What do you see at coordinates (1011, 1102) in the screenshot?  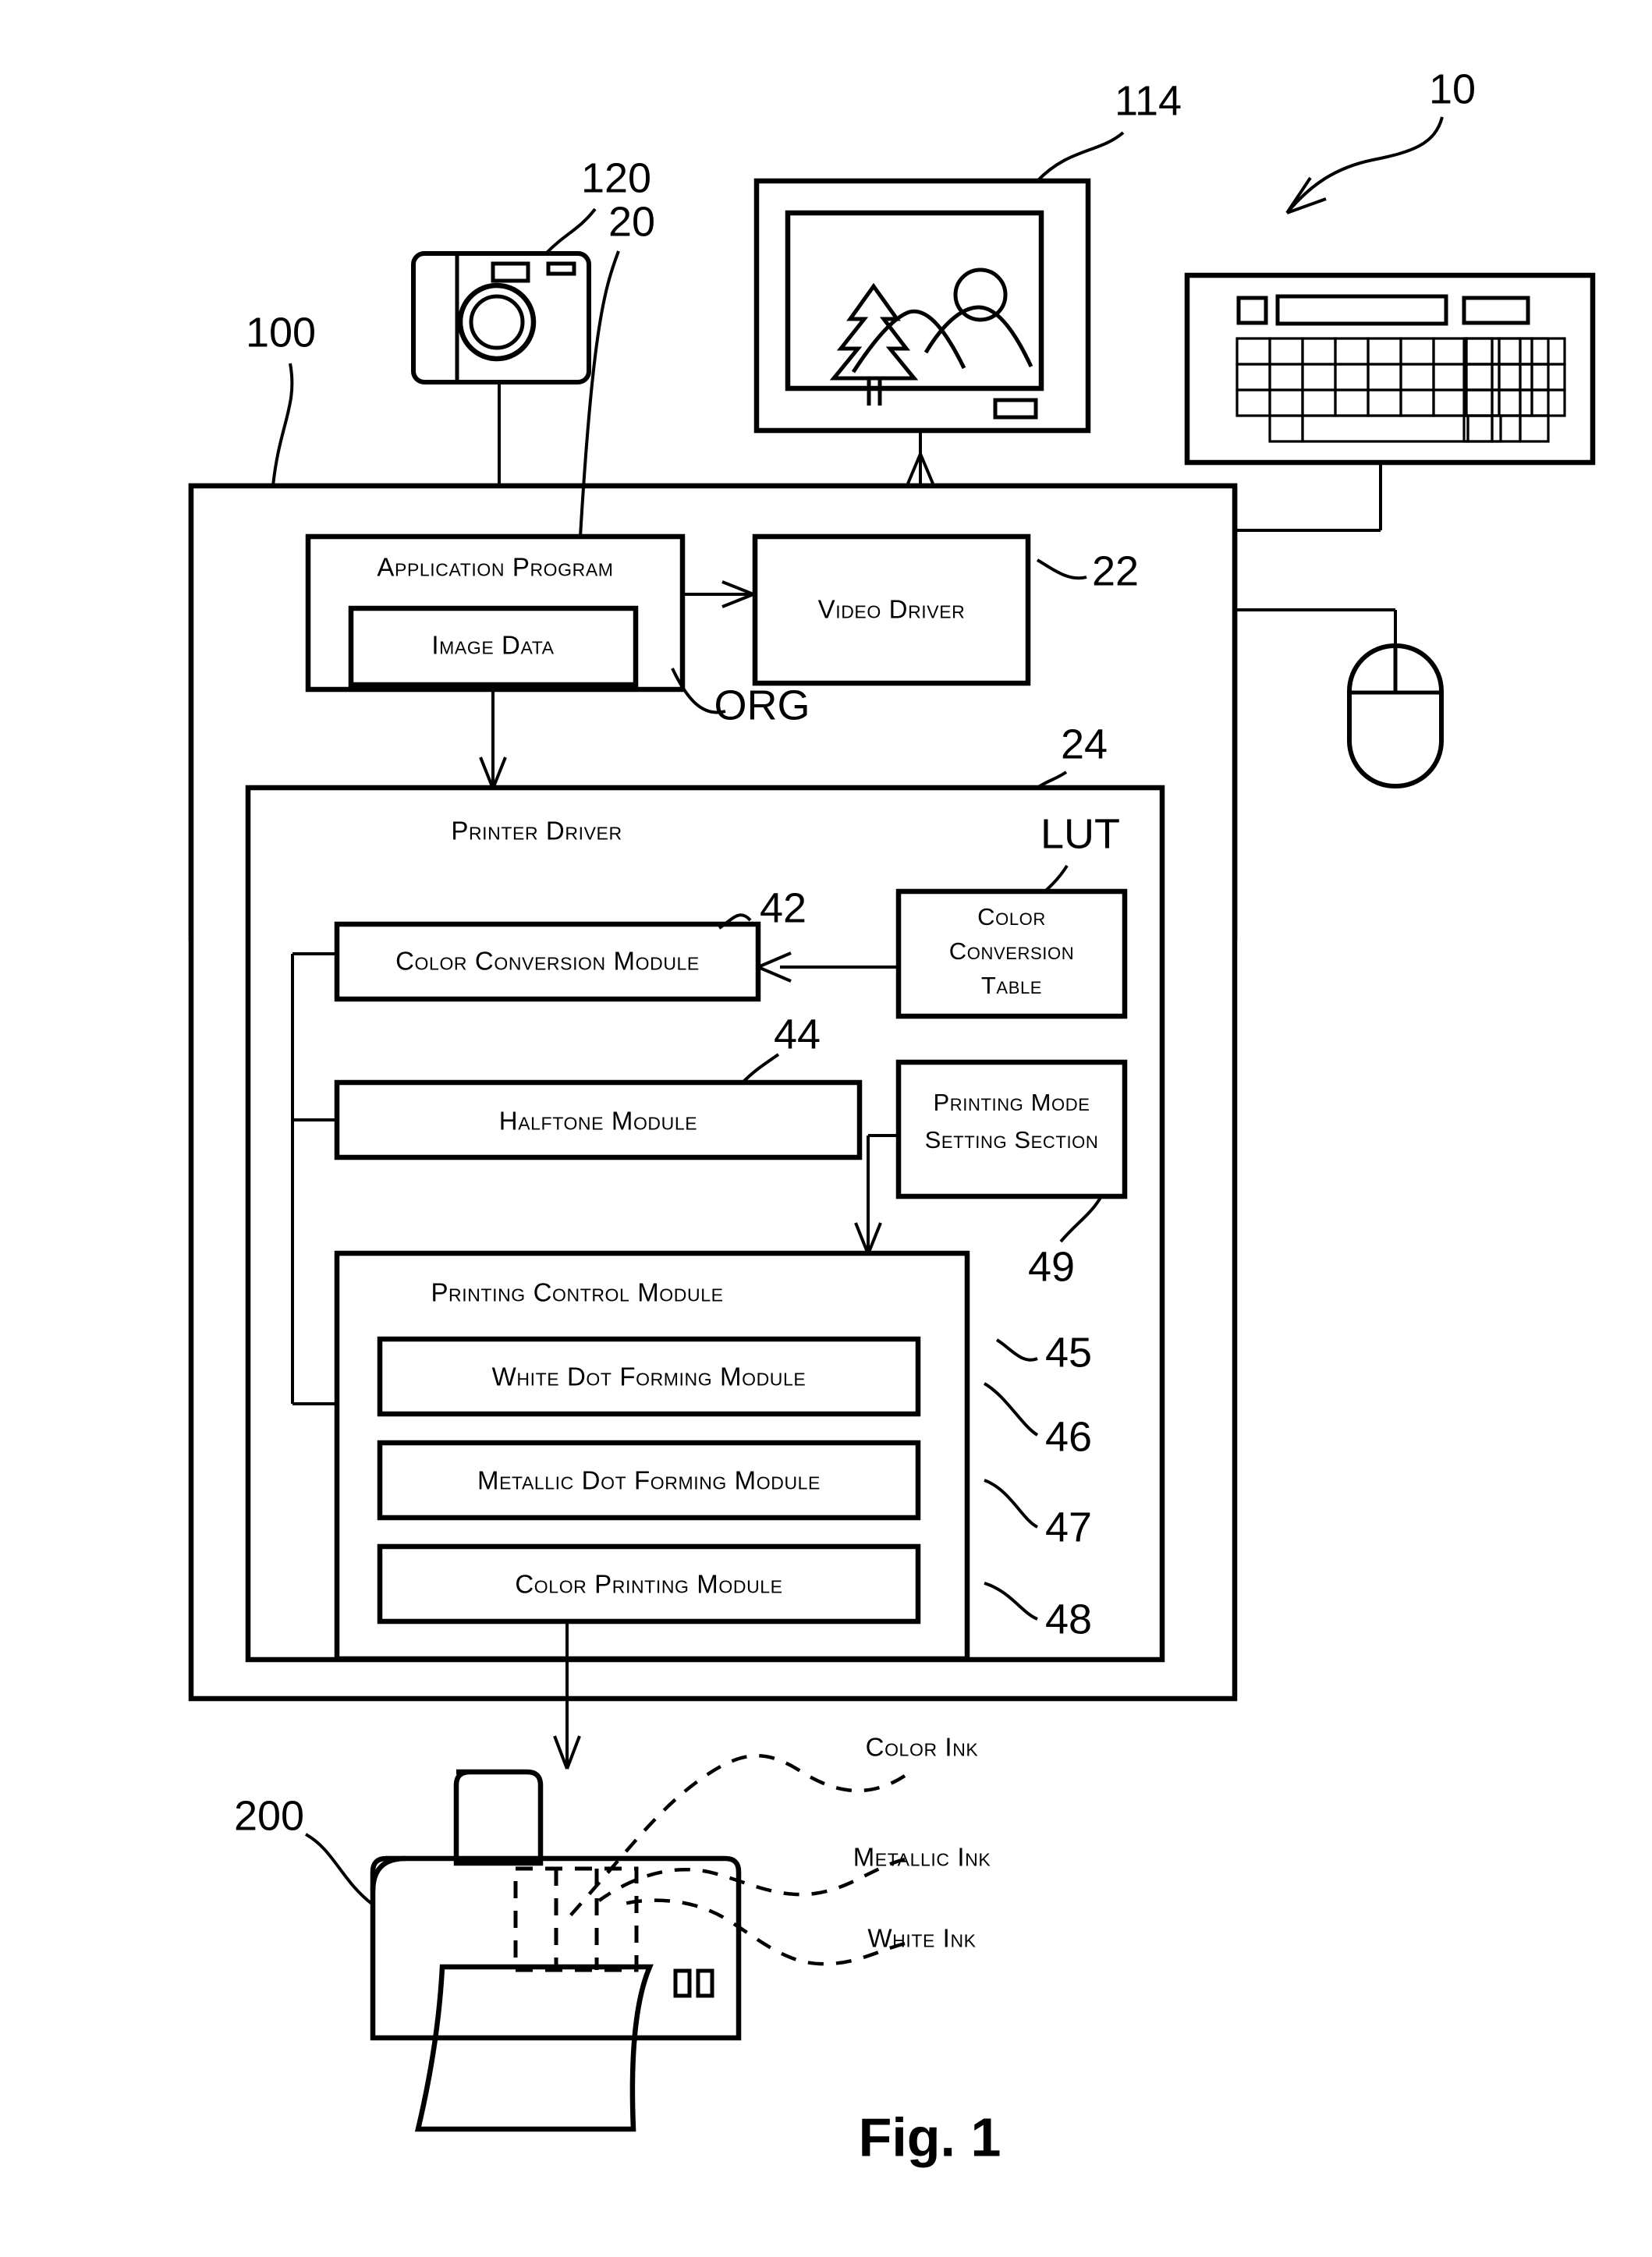 I see `pmss-line-1: Printing Mode` at bounding box center [1011, 1102].